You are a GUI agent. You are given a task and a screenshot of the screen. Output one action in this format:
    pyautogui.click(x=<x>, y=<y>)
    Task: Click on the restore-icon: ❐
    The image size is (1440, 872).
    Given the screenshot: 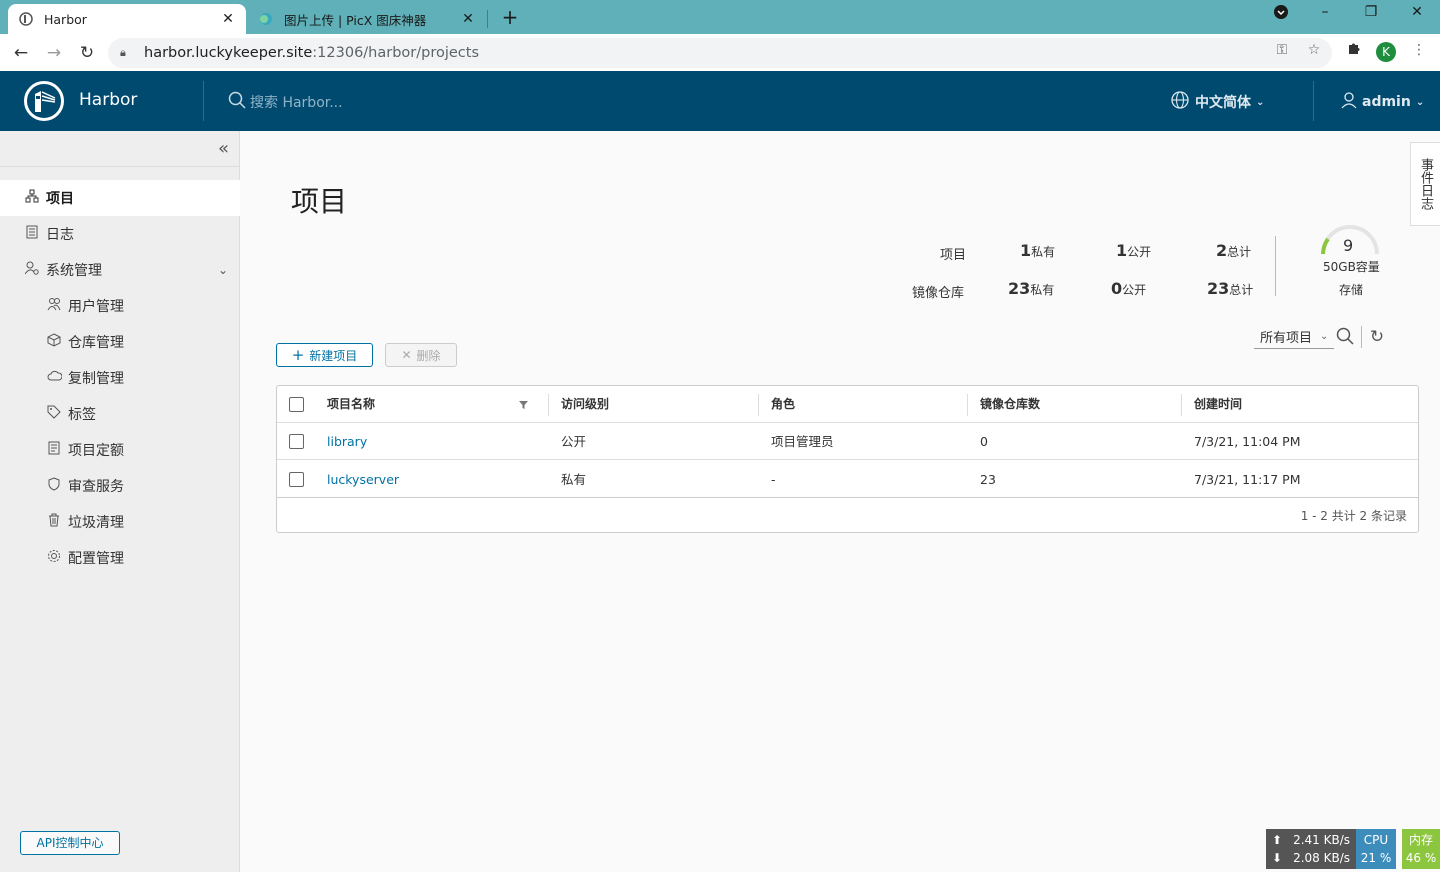 What is the action you would take?
    pyautogui.click(x=1371, y=16)
    